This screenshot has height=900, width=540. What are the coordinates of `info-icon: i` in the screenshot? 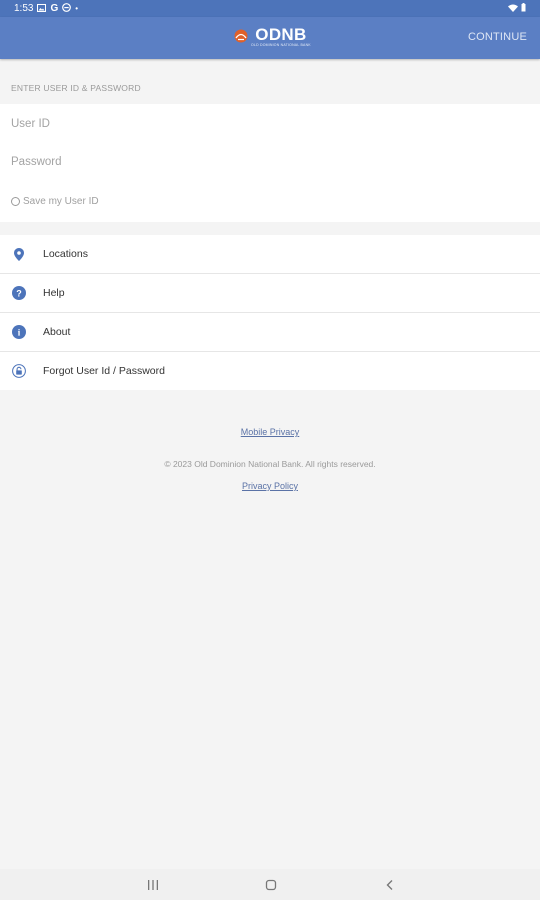 It's located at (19, 332).